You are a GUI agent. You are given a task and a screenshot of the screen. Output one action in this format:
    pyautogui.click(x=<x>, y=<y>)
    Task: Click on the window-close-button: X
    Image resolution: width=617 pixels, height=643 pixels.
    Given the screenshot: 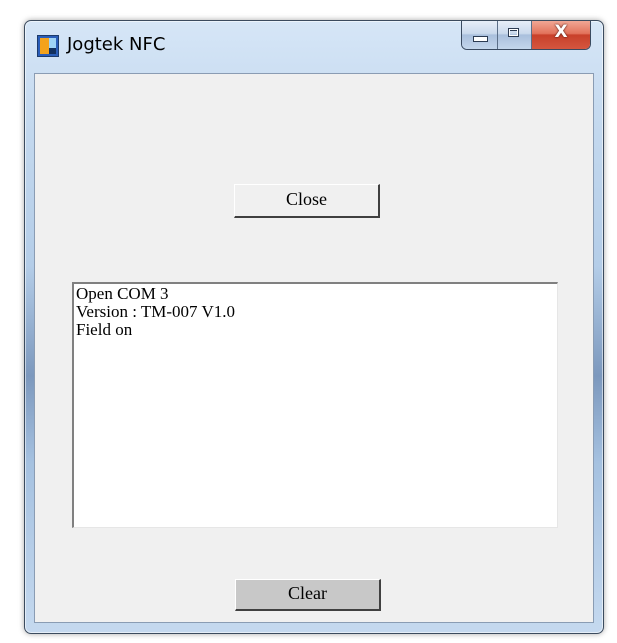 What is the action you would take?
    pyautogui.click(x=561, y=35)
    